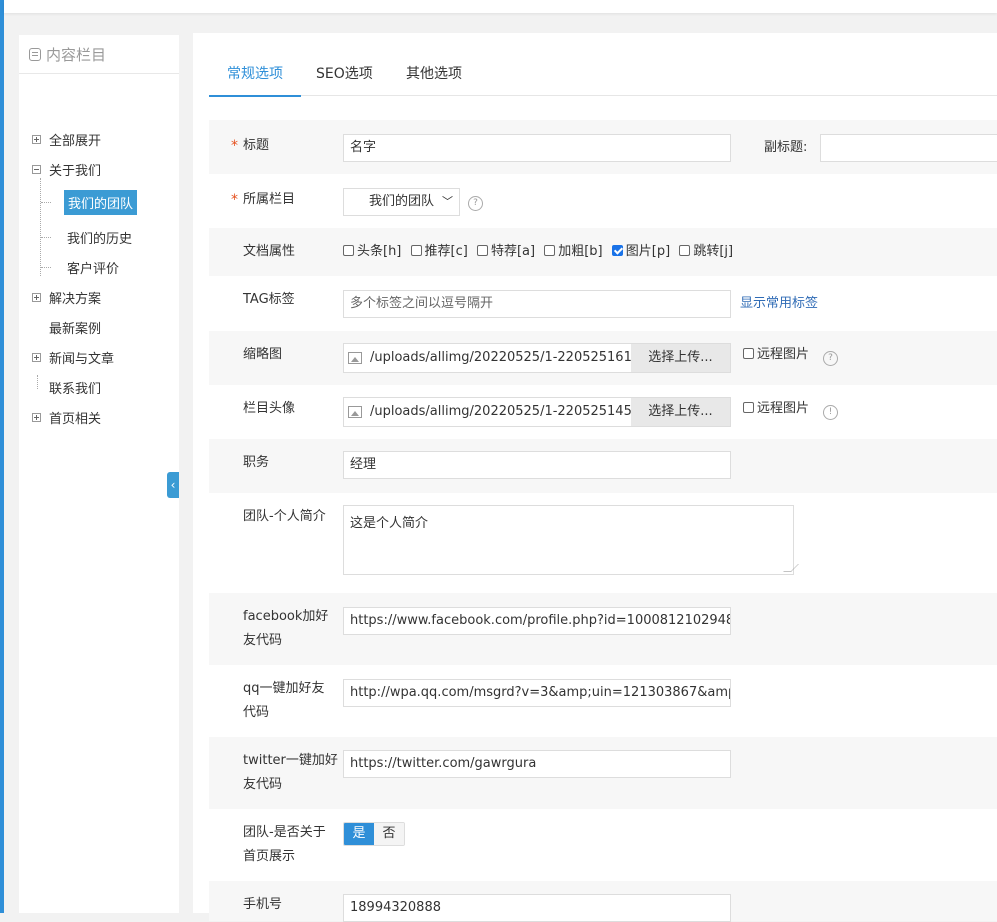 Image resolution: width=997 pixels, height=922 pixels. What do you see at coordinates (99, 54) in the screenshot?
I see `sidebar-header: 内容栏目` at bounding box center [99, 54].